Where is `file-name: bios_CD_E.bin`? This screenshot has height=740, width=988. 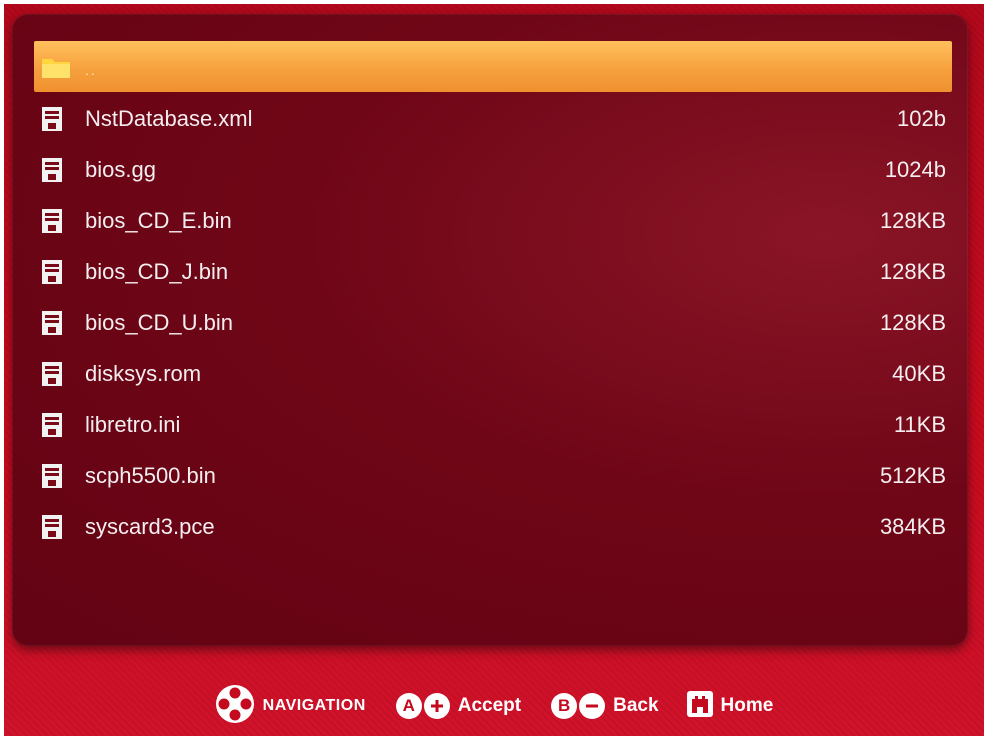 file-name: bios_CD_E.bin is located at coordinates (158, 220).